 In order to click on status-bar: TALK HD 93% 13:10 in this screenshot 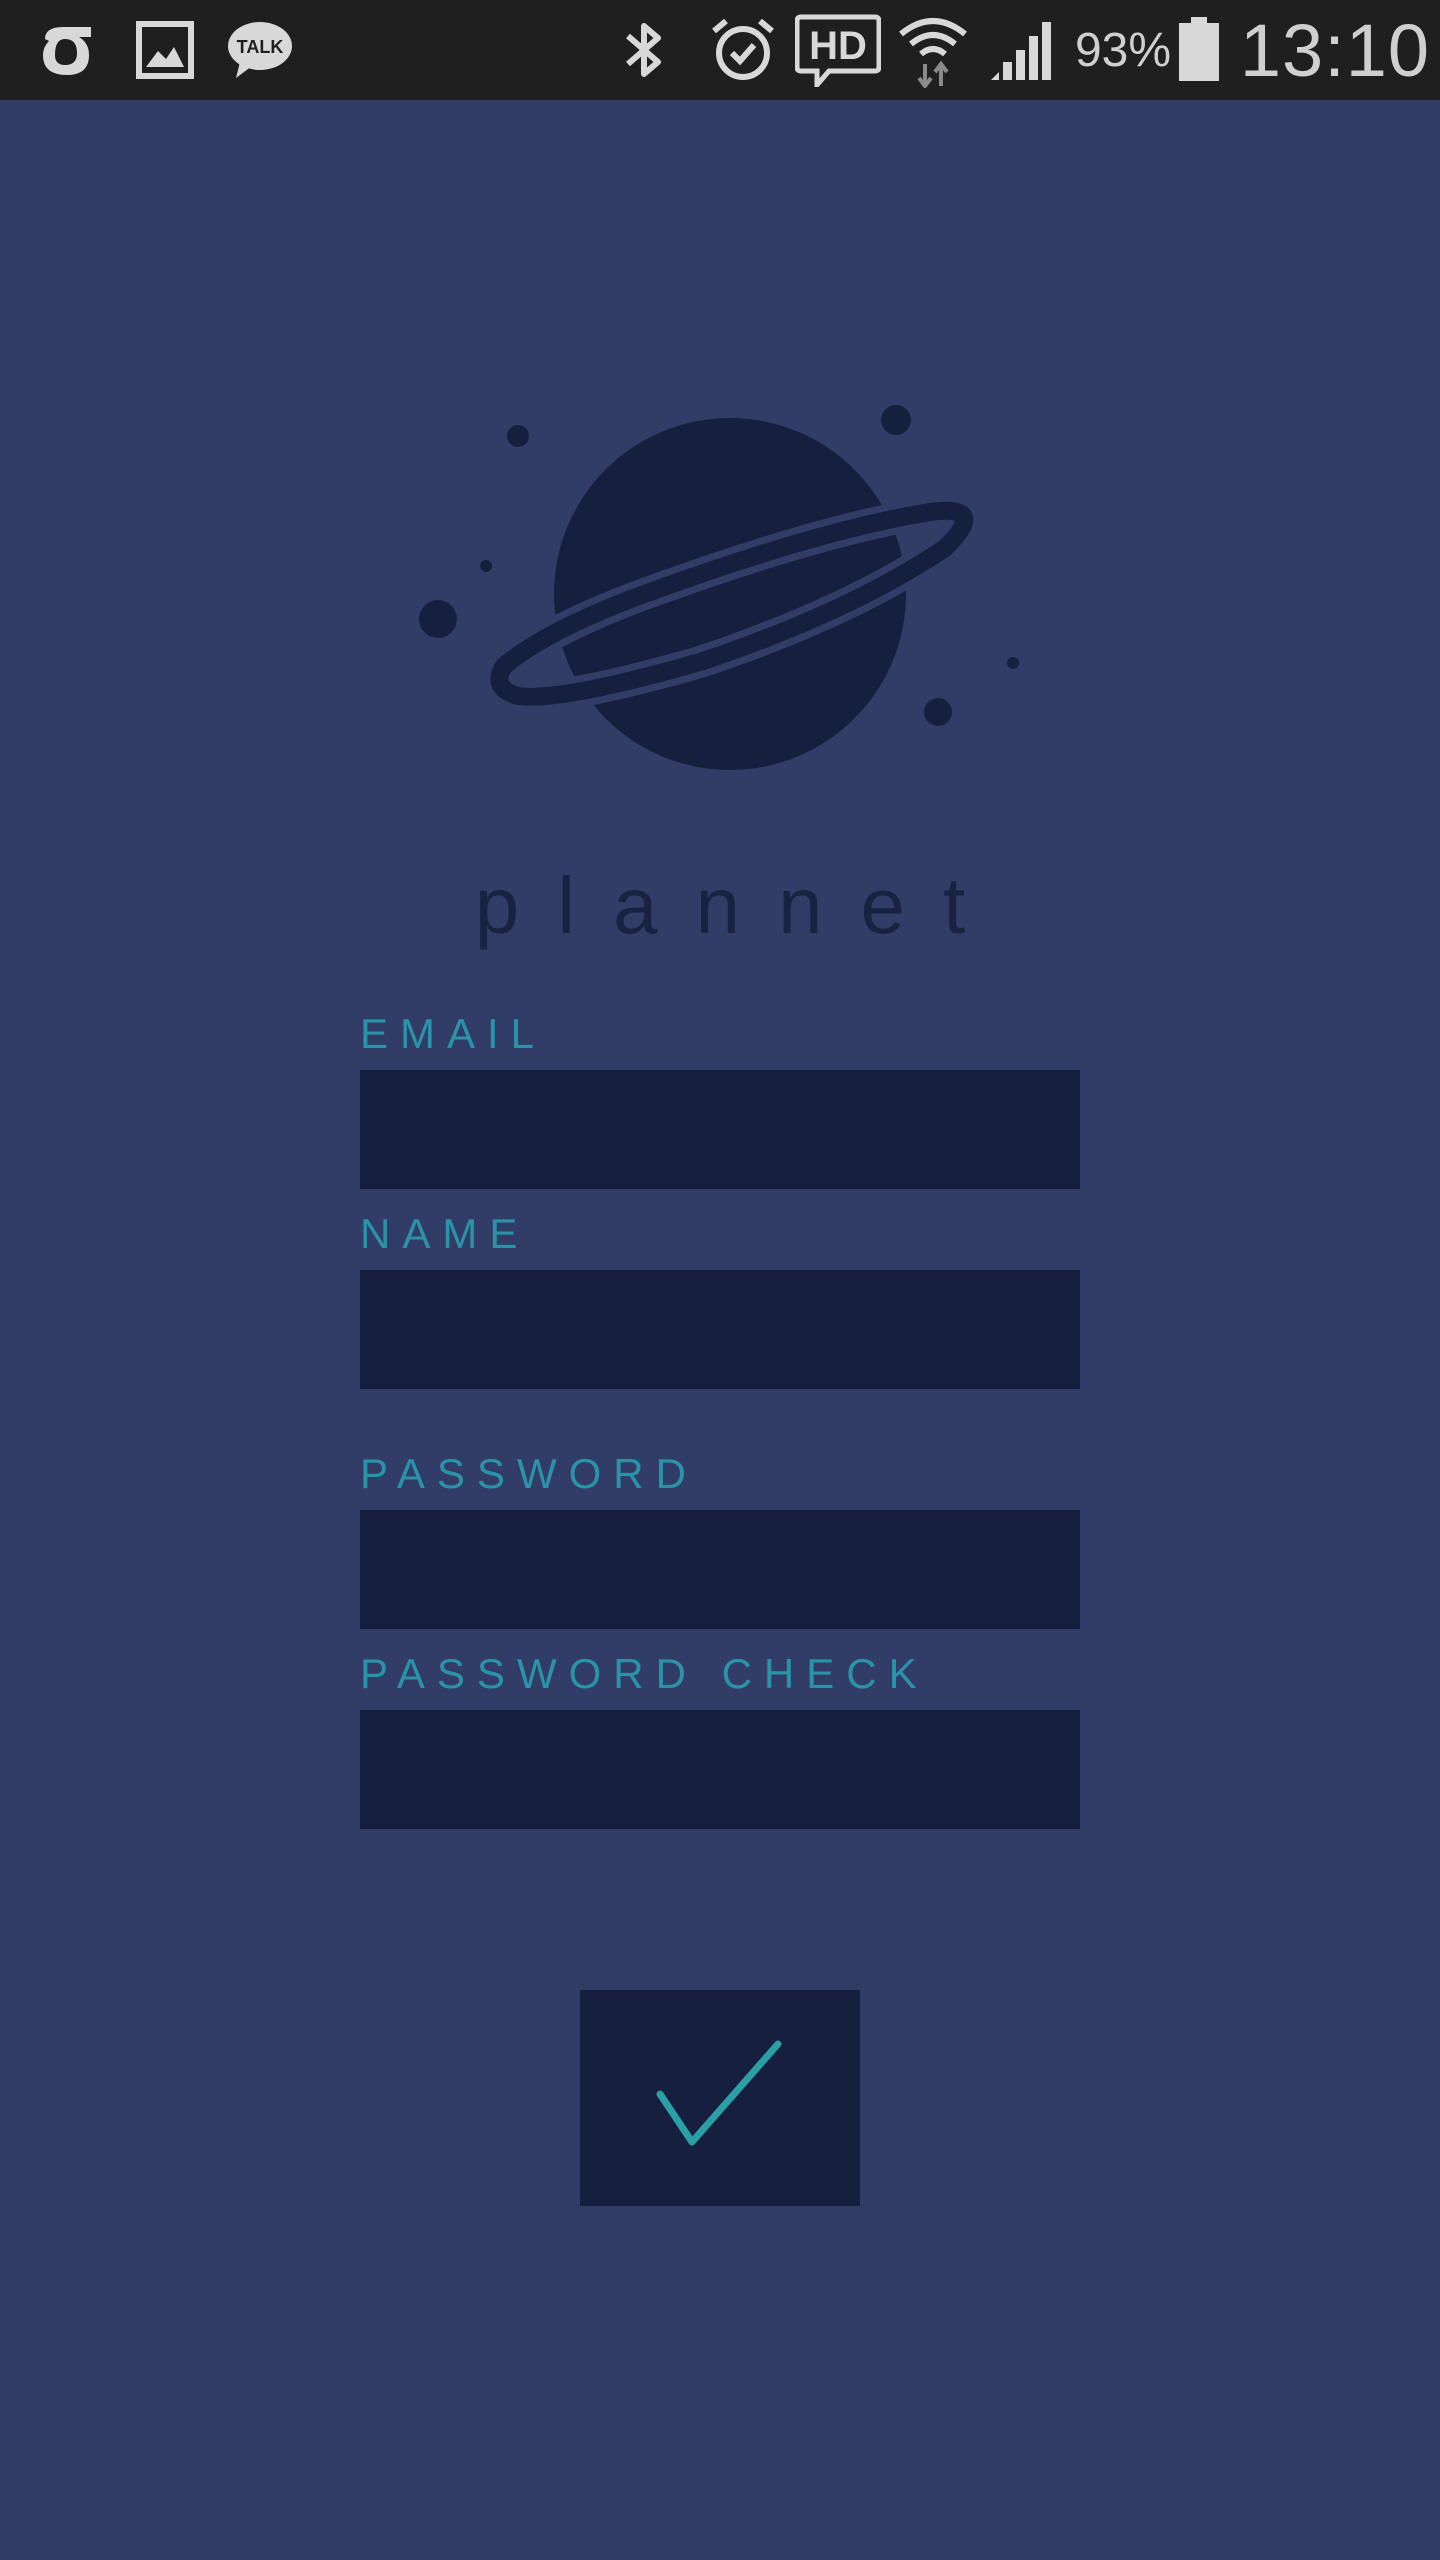, I will do `click(720, 50)`.